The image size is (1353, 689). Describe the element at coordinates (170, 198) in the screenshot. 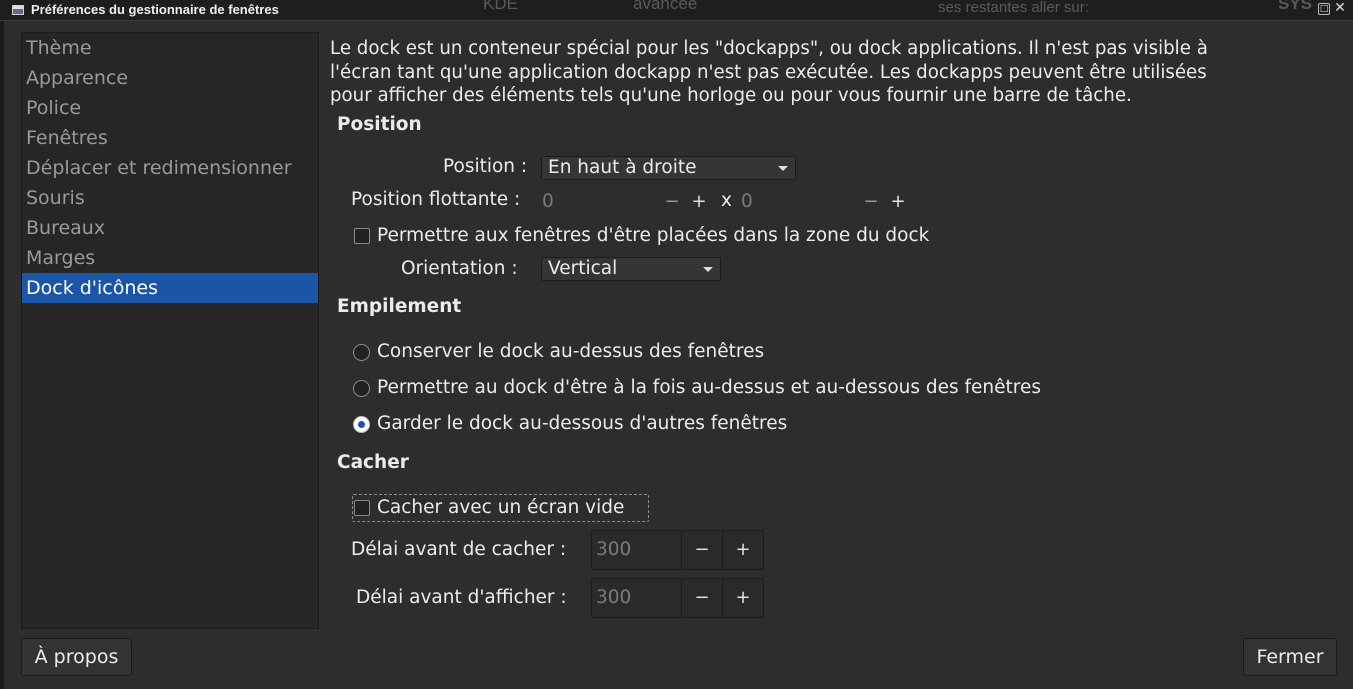

I see `sidebar-item-mouse: Souris` at that location.